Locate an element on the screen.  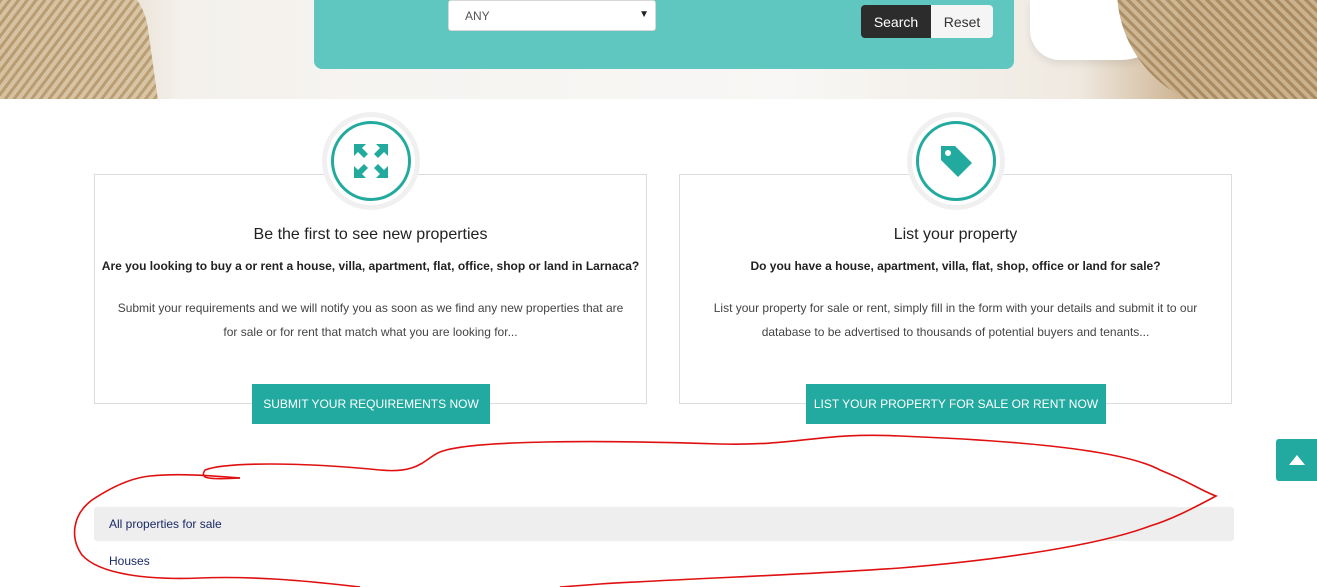
card-icon-ring-left is located at coordinates (371, 161).